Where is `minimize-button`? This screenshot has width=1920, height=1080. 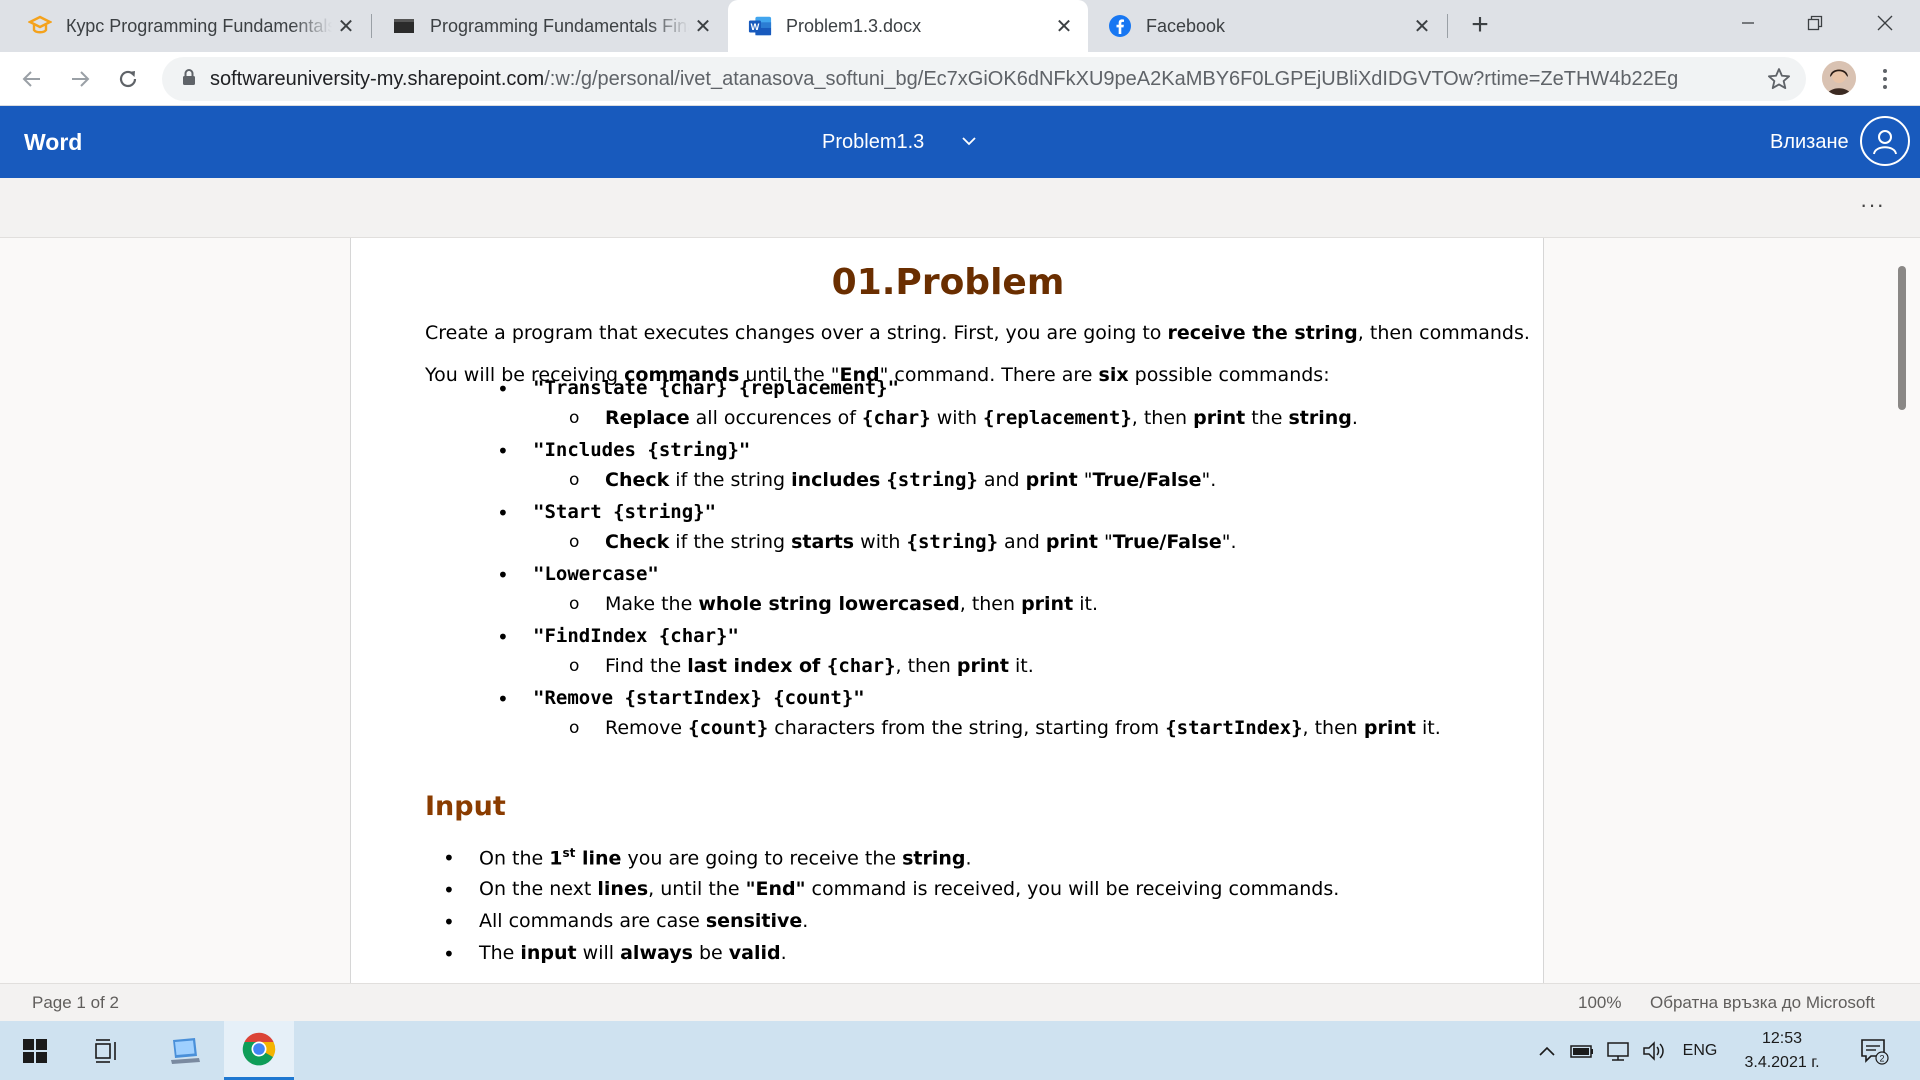
minimize-button is located at coordinates (1748, 23).